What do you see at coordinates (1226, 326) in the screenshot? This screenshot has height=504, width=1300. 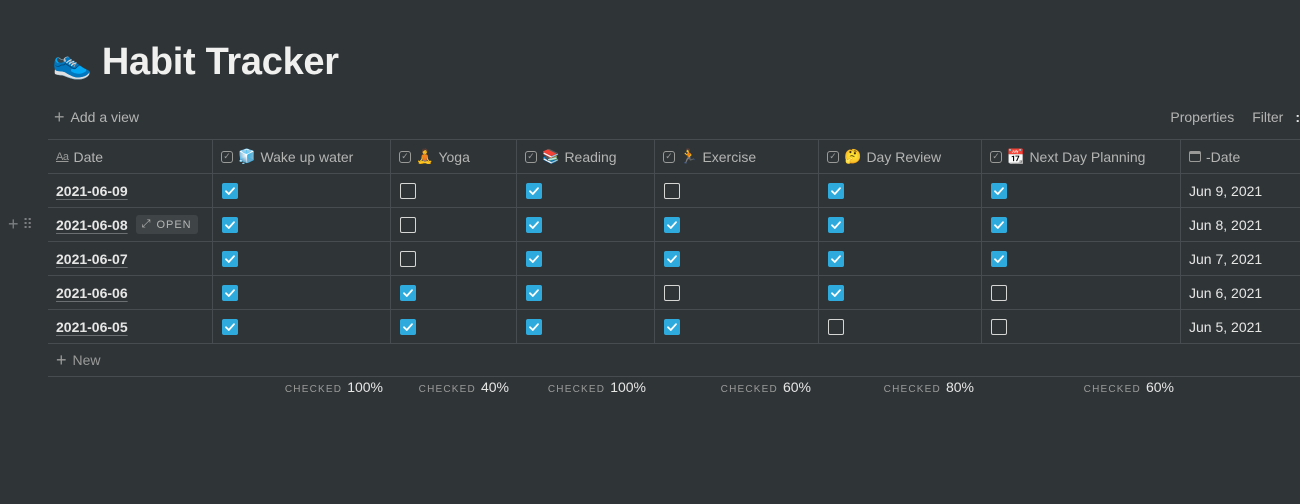 I see `date-value: Jun 5, 2021` at bounding box center [1226, 326].